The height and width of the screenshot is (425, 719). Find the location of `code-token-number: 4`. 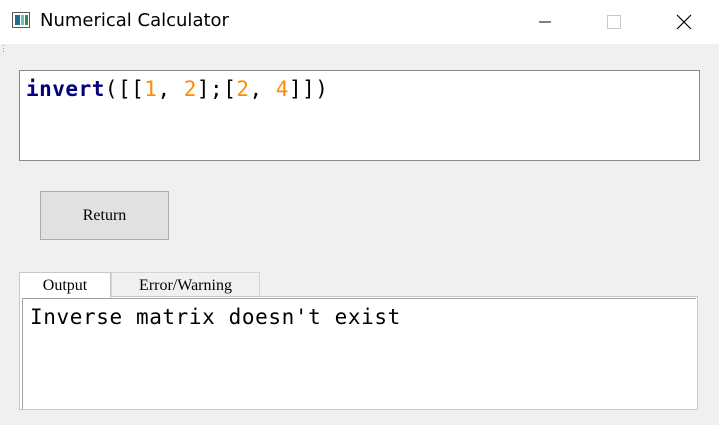

code-token-number: 4 is located at coordinates (282, 89).